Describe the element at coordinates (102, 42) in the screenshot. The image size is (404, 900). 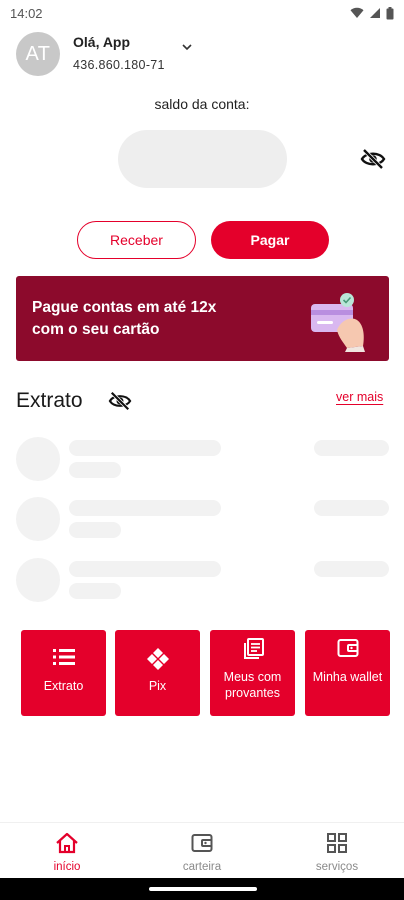
I see `greeting-text: Olá, App` at that location.